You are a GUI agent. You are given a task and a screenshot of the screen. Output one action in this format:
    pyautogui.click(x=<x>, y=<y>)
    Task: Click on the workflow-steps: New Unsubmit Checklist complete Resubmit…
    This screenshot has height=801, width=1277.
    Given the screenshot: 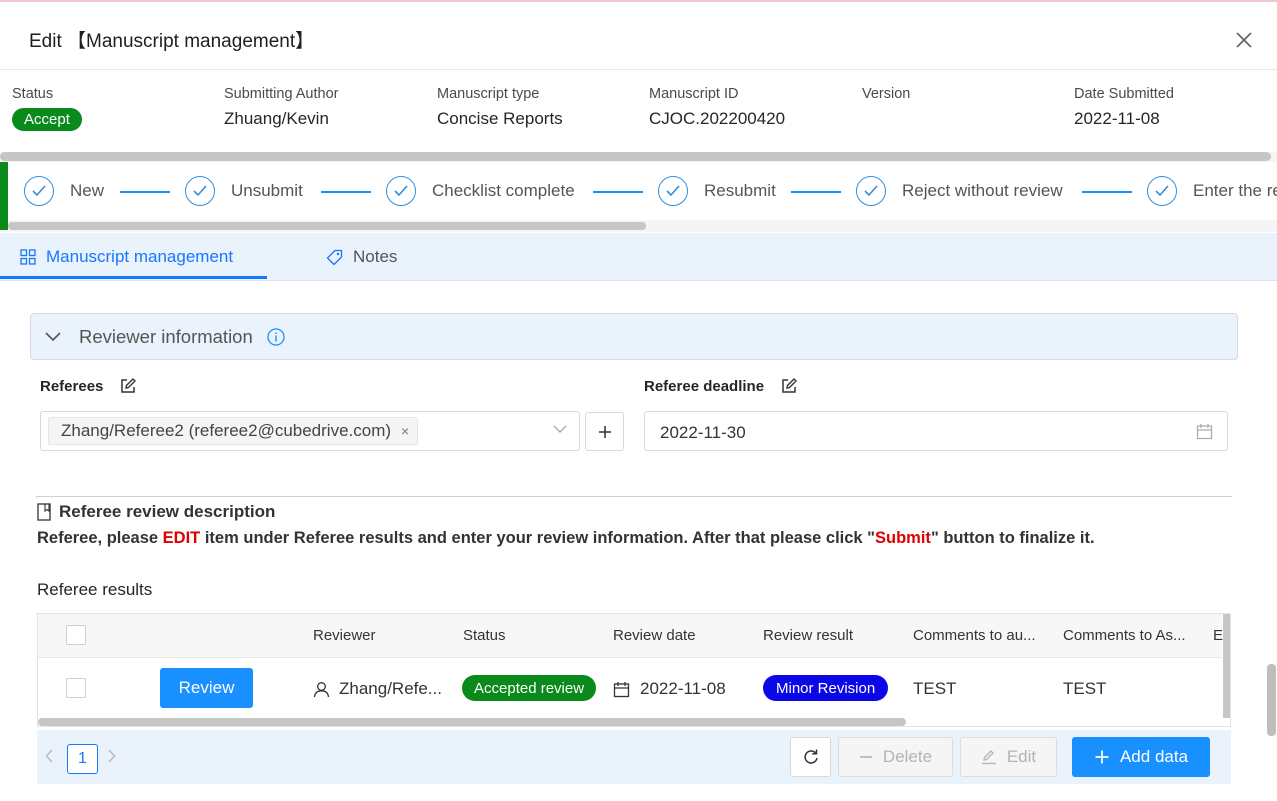 What is the action you would take?
    pyautogui.click(x=642, y=191)
    